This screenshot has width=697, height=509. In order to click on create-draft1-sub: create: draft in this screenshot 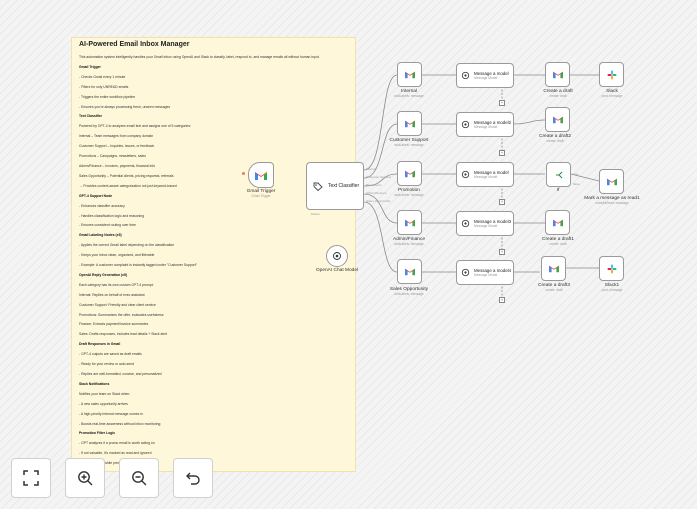, I will do `click(558, 244)`.